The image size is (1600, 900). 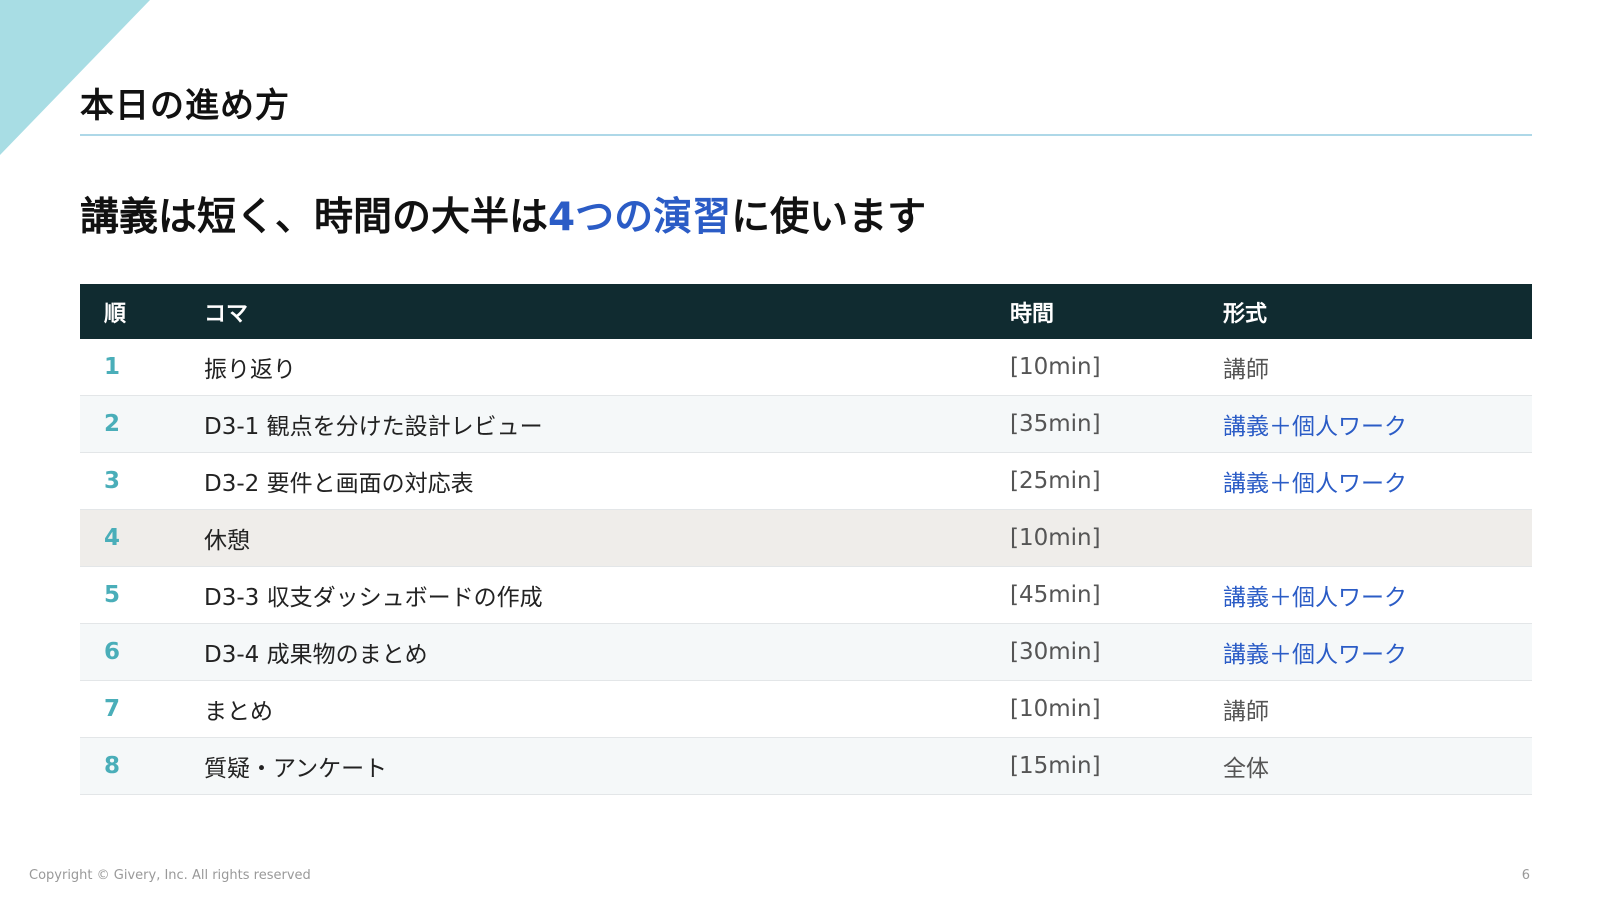 What do you see at coordinates (339, 484) in the screenshot?
I see `row-title: D3-2 要件と画面の対応表` at bounding box center [339, 484].